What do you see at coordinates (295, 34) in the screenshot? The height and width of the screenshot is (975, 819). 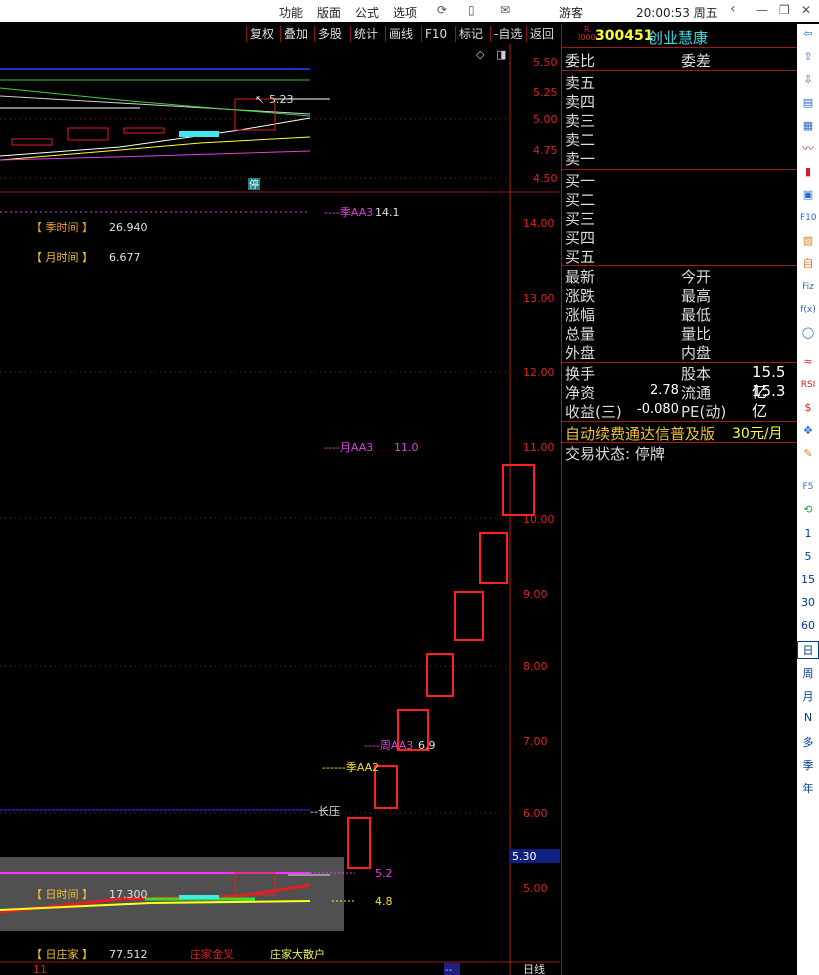 I see `button-overlay: 叠加` at bounding box center [295, 34].